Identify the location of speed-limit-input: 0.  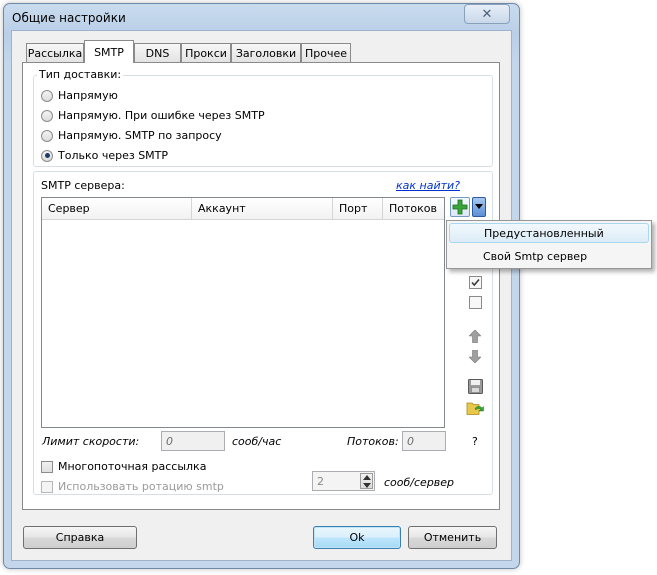
(193, 441).